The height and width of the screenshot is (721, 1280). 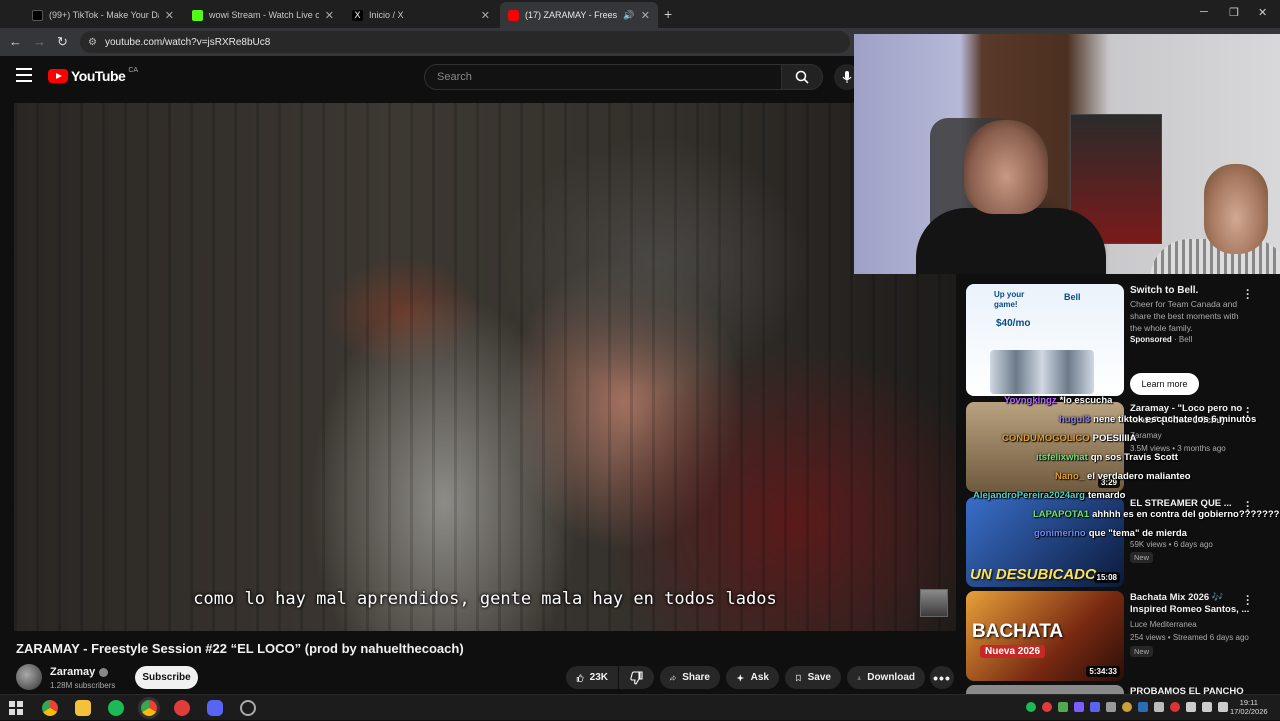 I want to click on subscriber-count: 1.28M subscribers, so click(x=83, y=685).